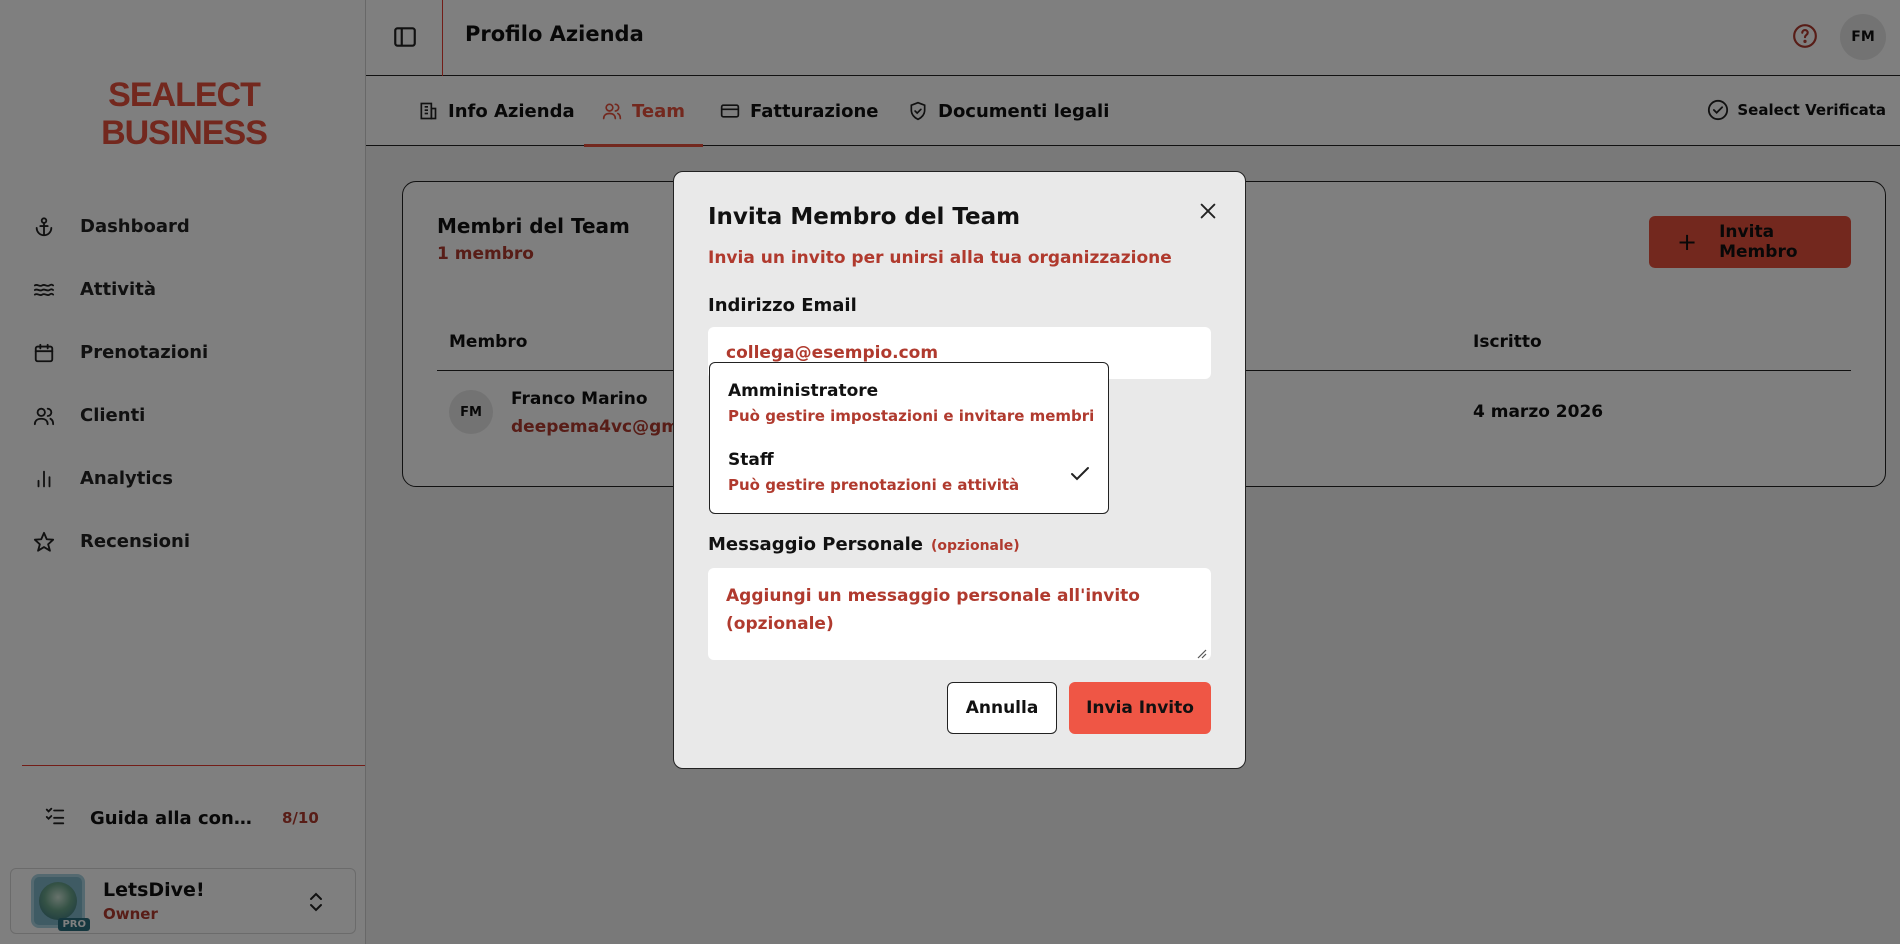  Describe the element at coordinates (1201, 653) in the screenshot. I see `resize-handle-icon` at that location.